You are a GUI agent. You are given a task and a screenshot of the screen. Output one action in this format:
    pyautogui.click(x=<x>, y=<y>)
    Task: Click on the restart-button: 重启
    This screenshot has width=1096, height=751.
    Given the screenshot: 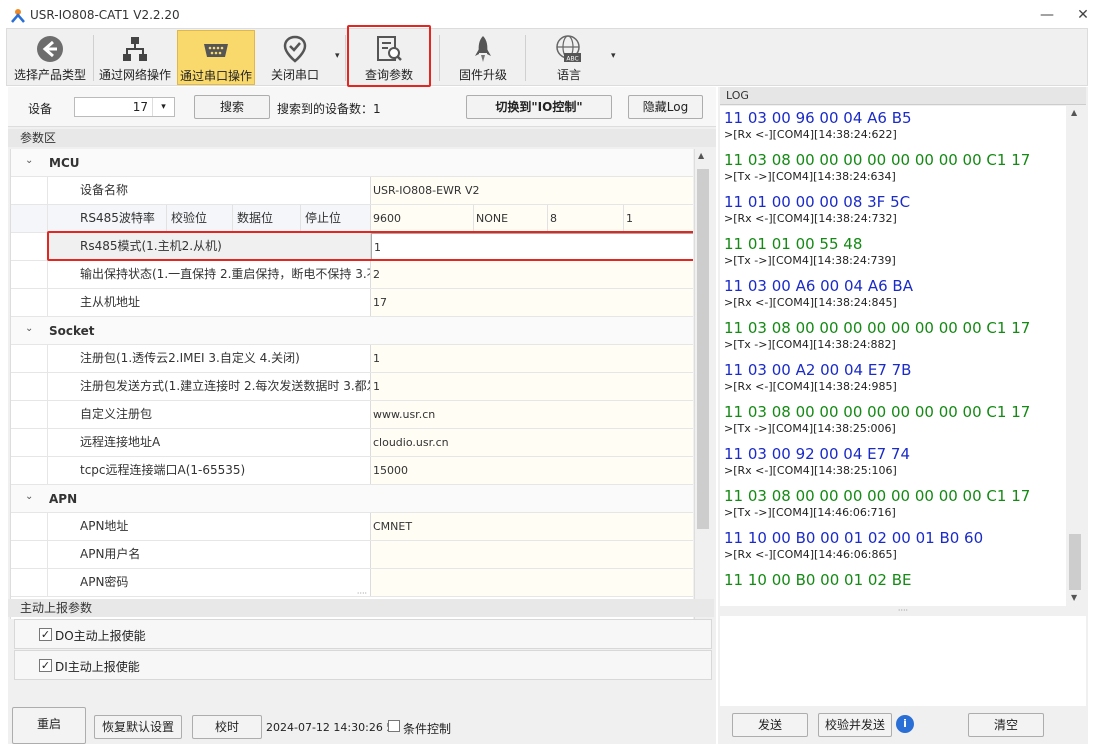 What is the action you would take?
    pyautogui.click(x=49, y=725)
    